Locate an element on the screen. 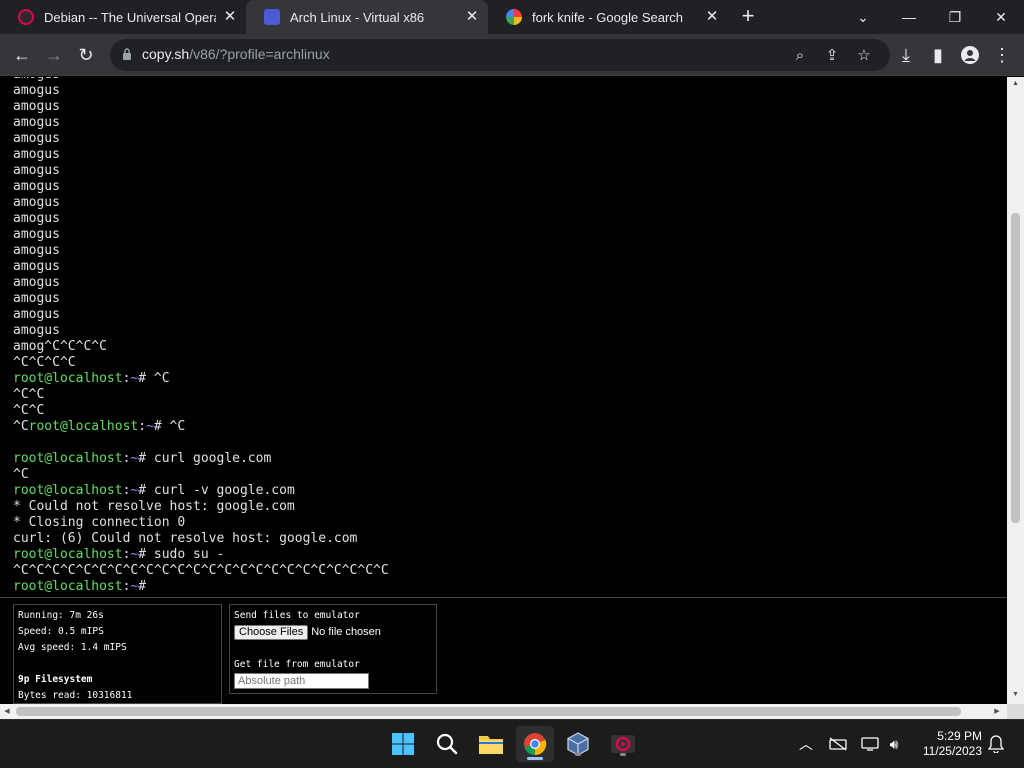 This screenshot has height=768, width=1024. windows-start-icon is located at coordinates (403, 744).